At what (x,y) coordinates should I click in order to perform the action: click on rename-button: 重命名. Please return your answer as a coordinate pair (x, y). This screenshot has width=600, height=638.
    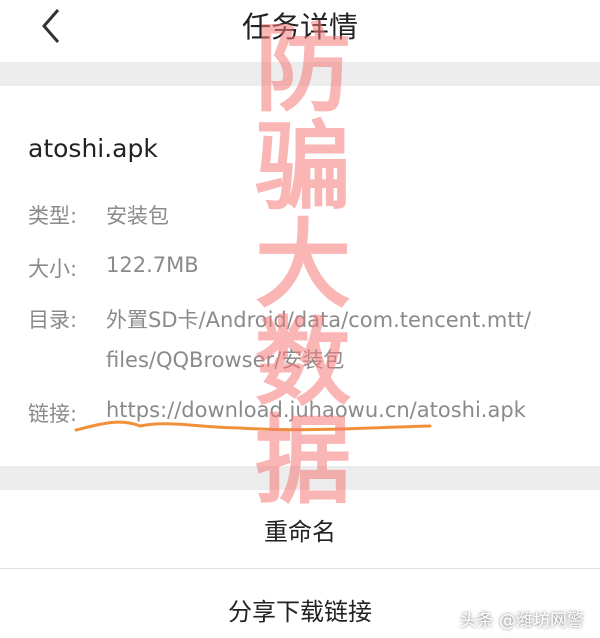
    Looking at the image, I should click on (300, 529).